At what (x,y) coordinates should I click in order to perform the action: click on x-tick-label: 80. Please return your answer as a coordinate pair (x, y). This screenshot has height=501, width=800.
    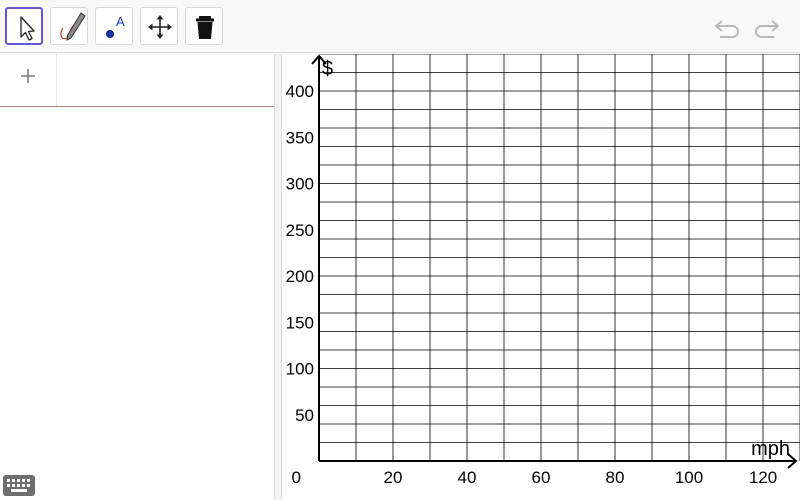
    Looking at the image, I should click on (615, 477).